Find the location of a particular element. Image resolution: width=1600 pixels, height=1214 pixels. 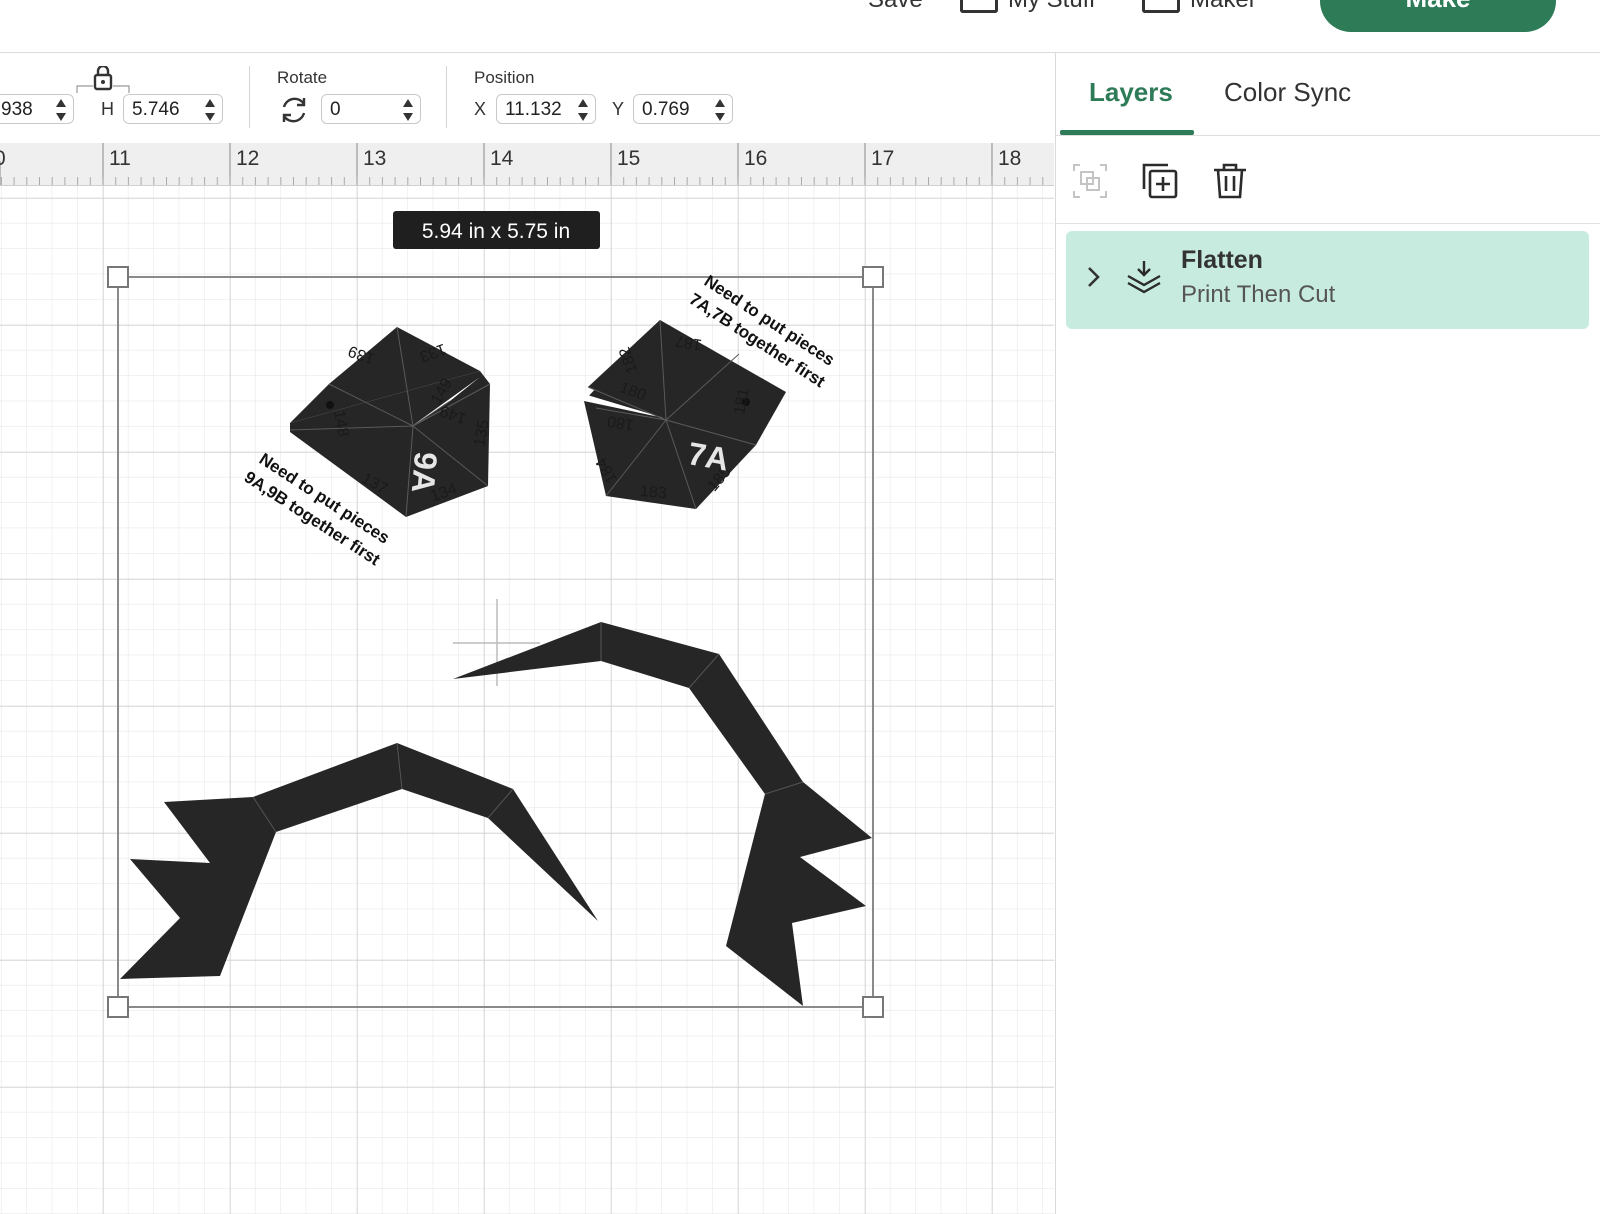

machine-icon is located at coordinates (1161, 6).